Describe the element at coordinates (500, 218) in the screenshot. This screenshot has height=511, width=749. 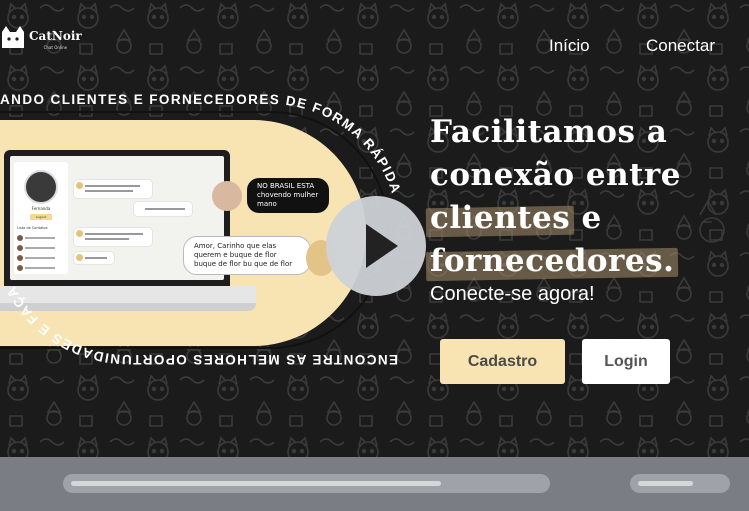
I see `highlight-clientes: clientes` at that location.